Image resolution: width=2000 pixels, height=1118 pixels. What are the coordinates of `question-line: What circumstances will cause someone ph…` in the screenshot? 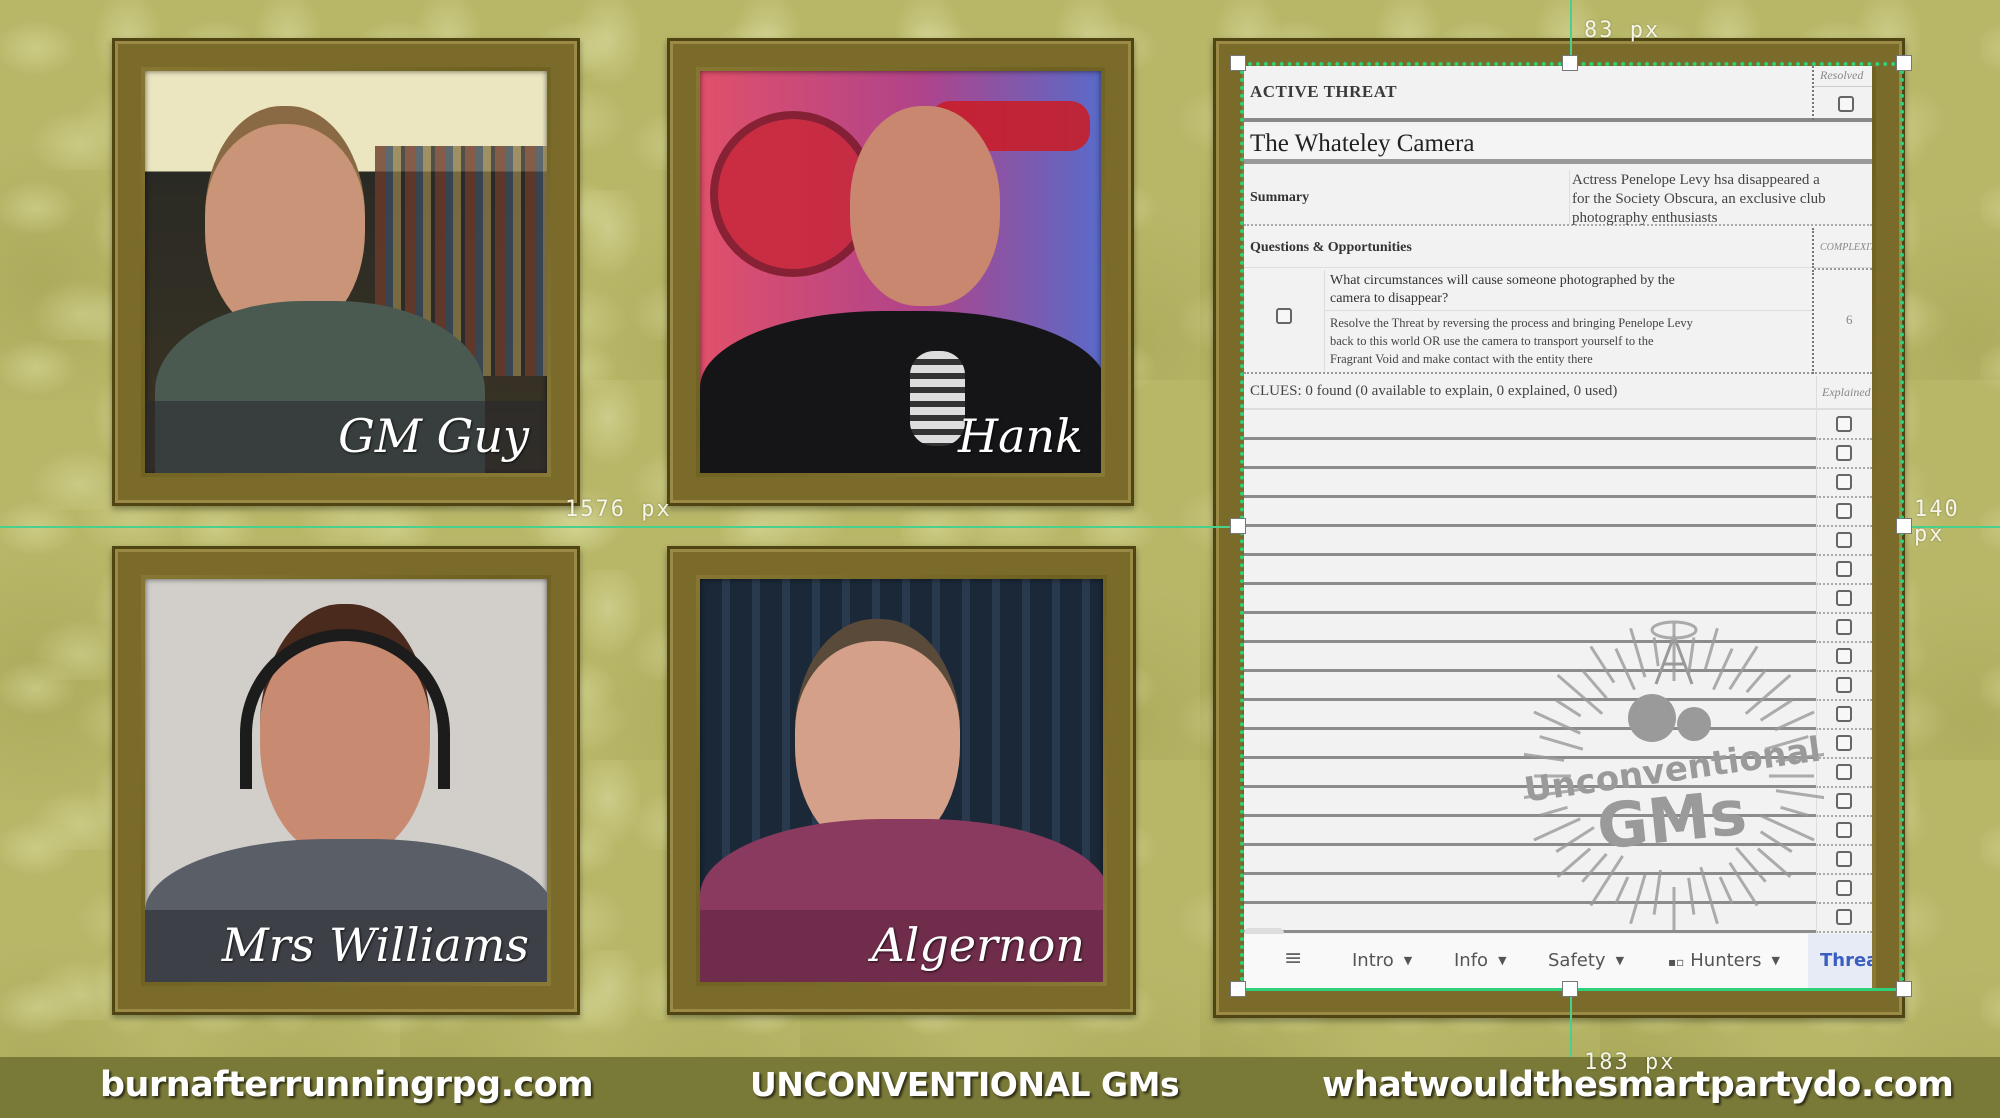 It's located at (1502, 280).